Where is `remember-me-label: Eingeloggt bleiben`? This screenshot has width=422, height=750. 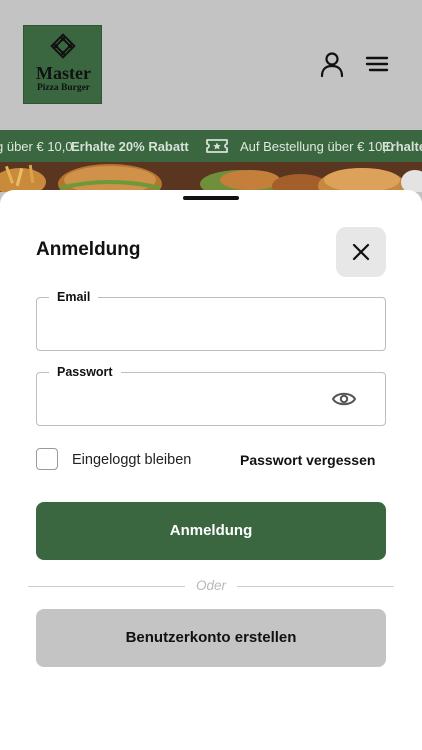 remember-me-label: Eingeloggt bleiben is located at coordinates (132, 460).